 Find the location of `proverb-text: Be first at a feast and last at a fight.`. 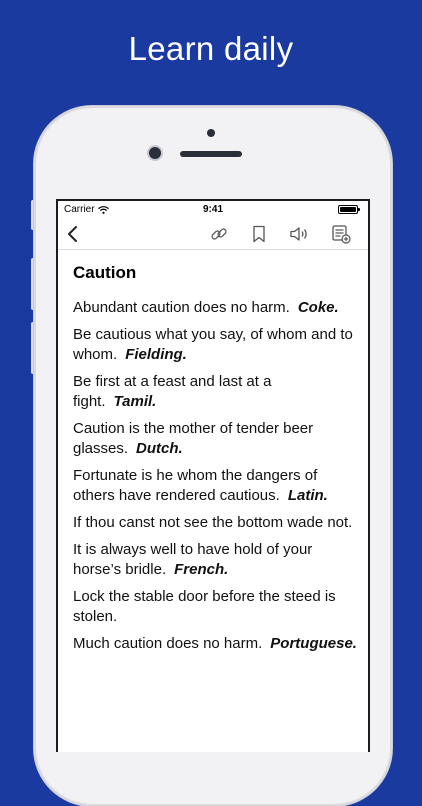

proverb-text: Be first at a feast and last at a fight. is located at coordinates (172, 391).